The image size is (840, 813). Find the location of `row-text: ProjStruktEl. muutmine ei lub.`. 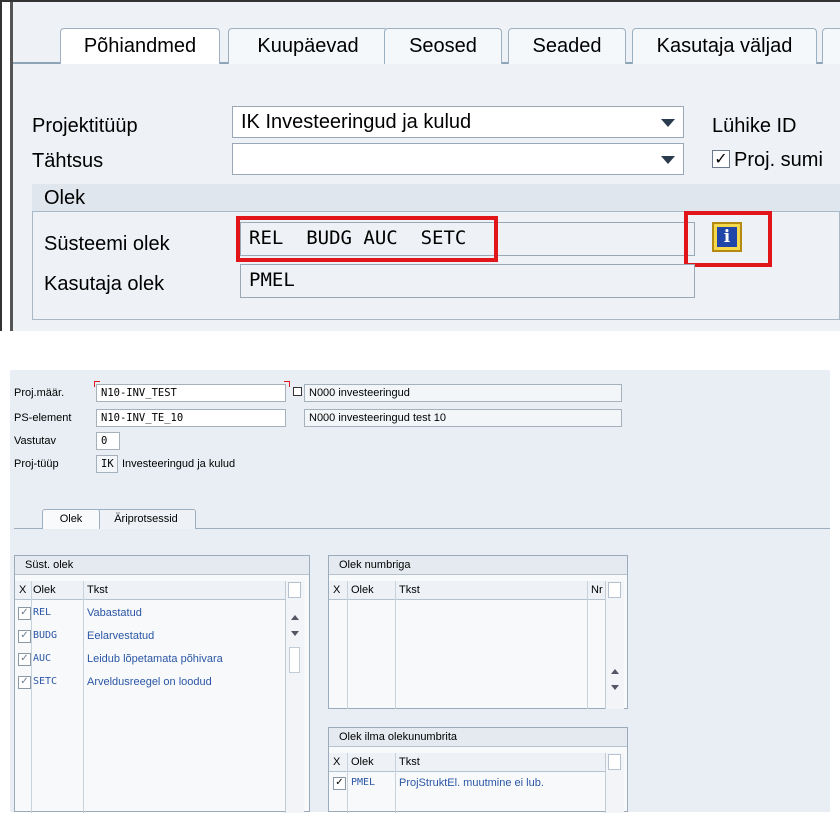

row-text: ProjStruktEl. muutmine ei lub. is located at coordinates (471, 783).